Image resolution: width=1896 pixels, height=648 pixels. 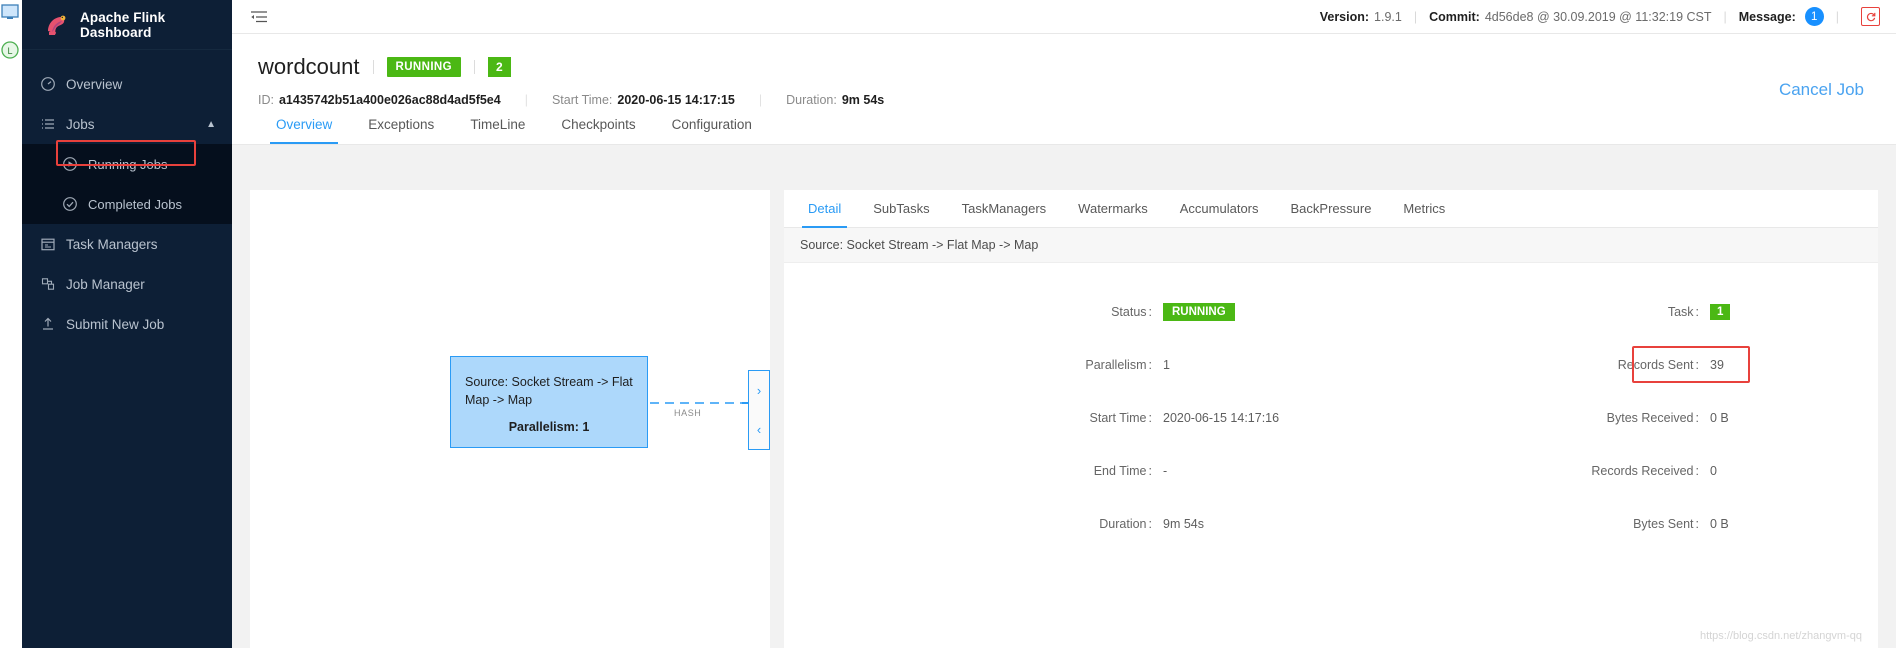 I want to click on check-circle-icon, so click(x=70, y=204).